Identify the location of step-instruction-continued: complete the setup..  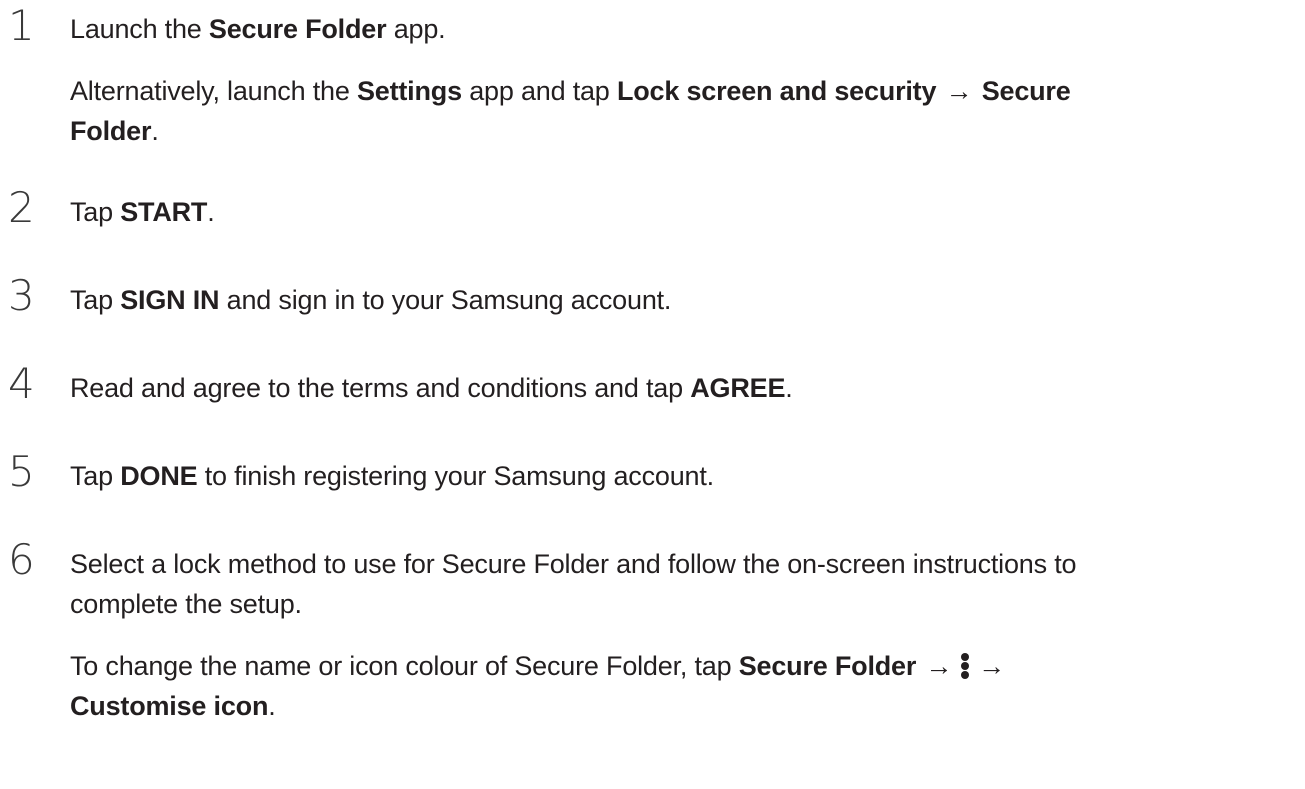
(186, 604).